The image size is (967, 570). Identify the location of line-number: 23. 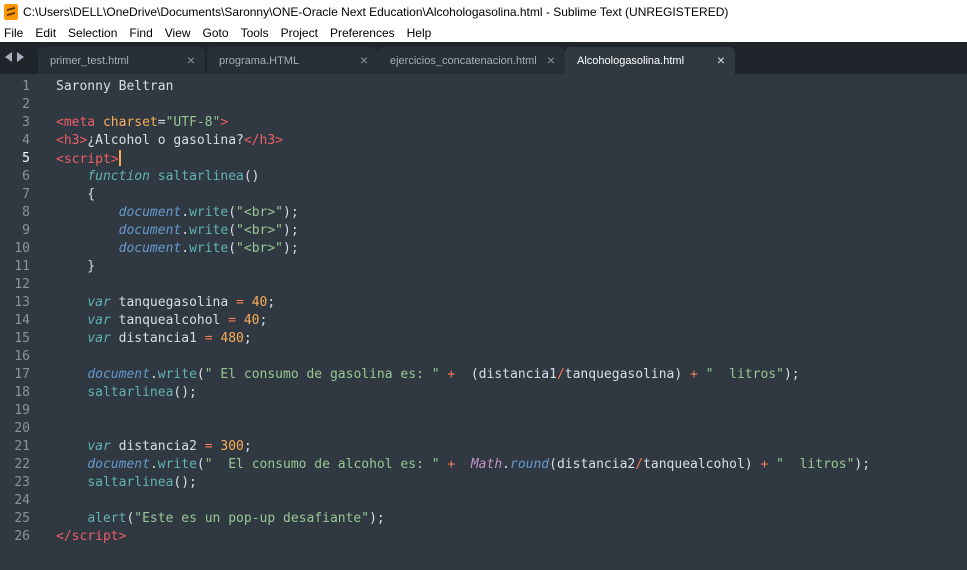
(22, 482).